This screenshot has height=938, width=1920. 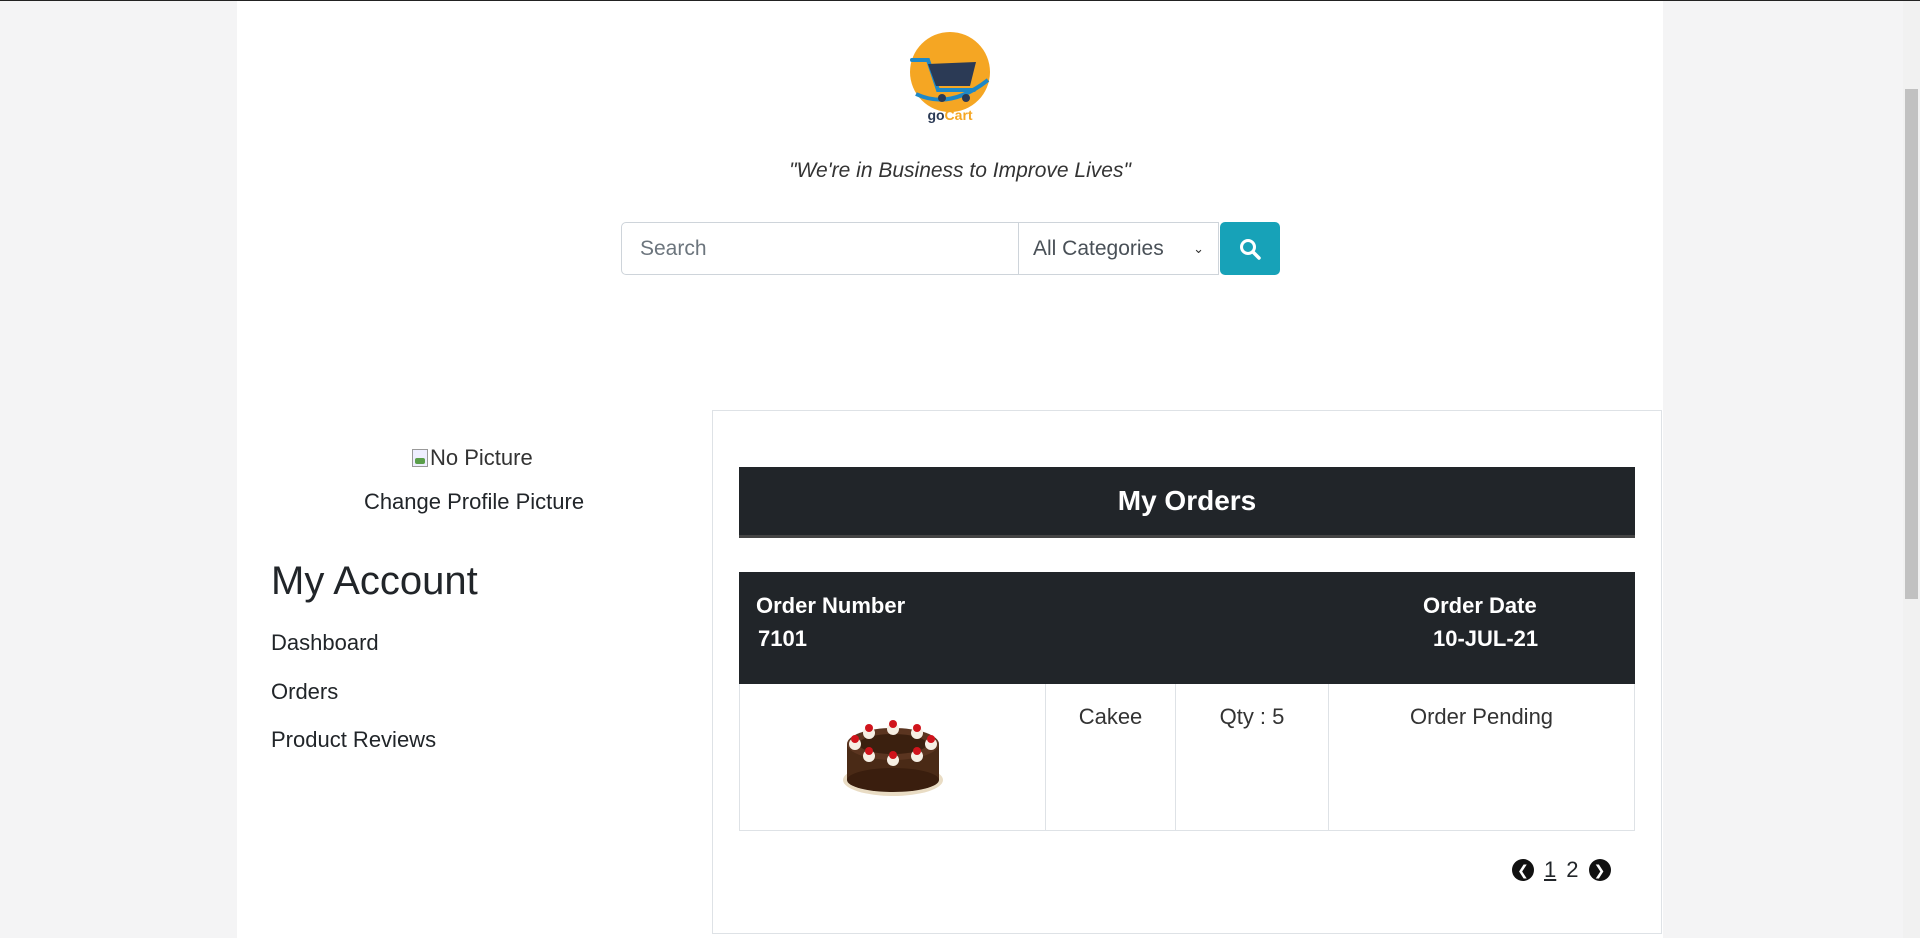 What do you see at coordinates (420, 458) in the screenshot?
I see `broken-image-icon` at bounding box center [420, 458].